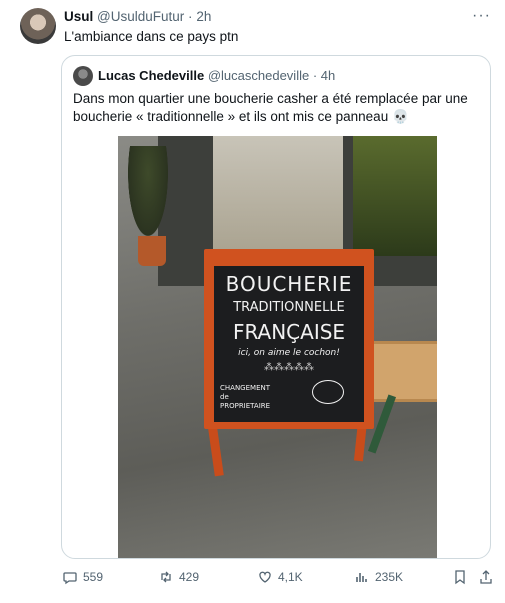  I want to click on like-button: 4,1K, so click(280, 577).